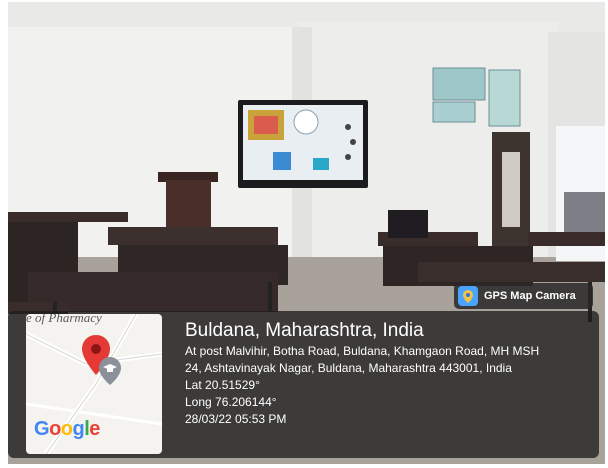 This screenshot has height=468, width=608. I want to click on mini-map: e of Pharmacy Google, so click(94, 384).